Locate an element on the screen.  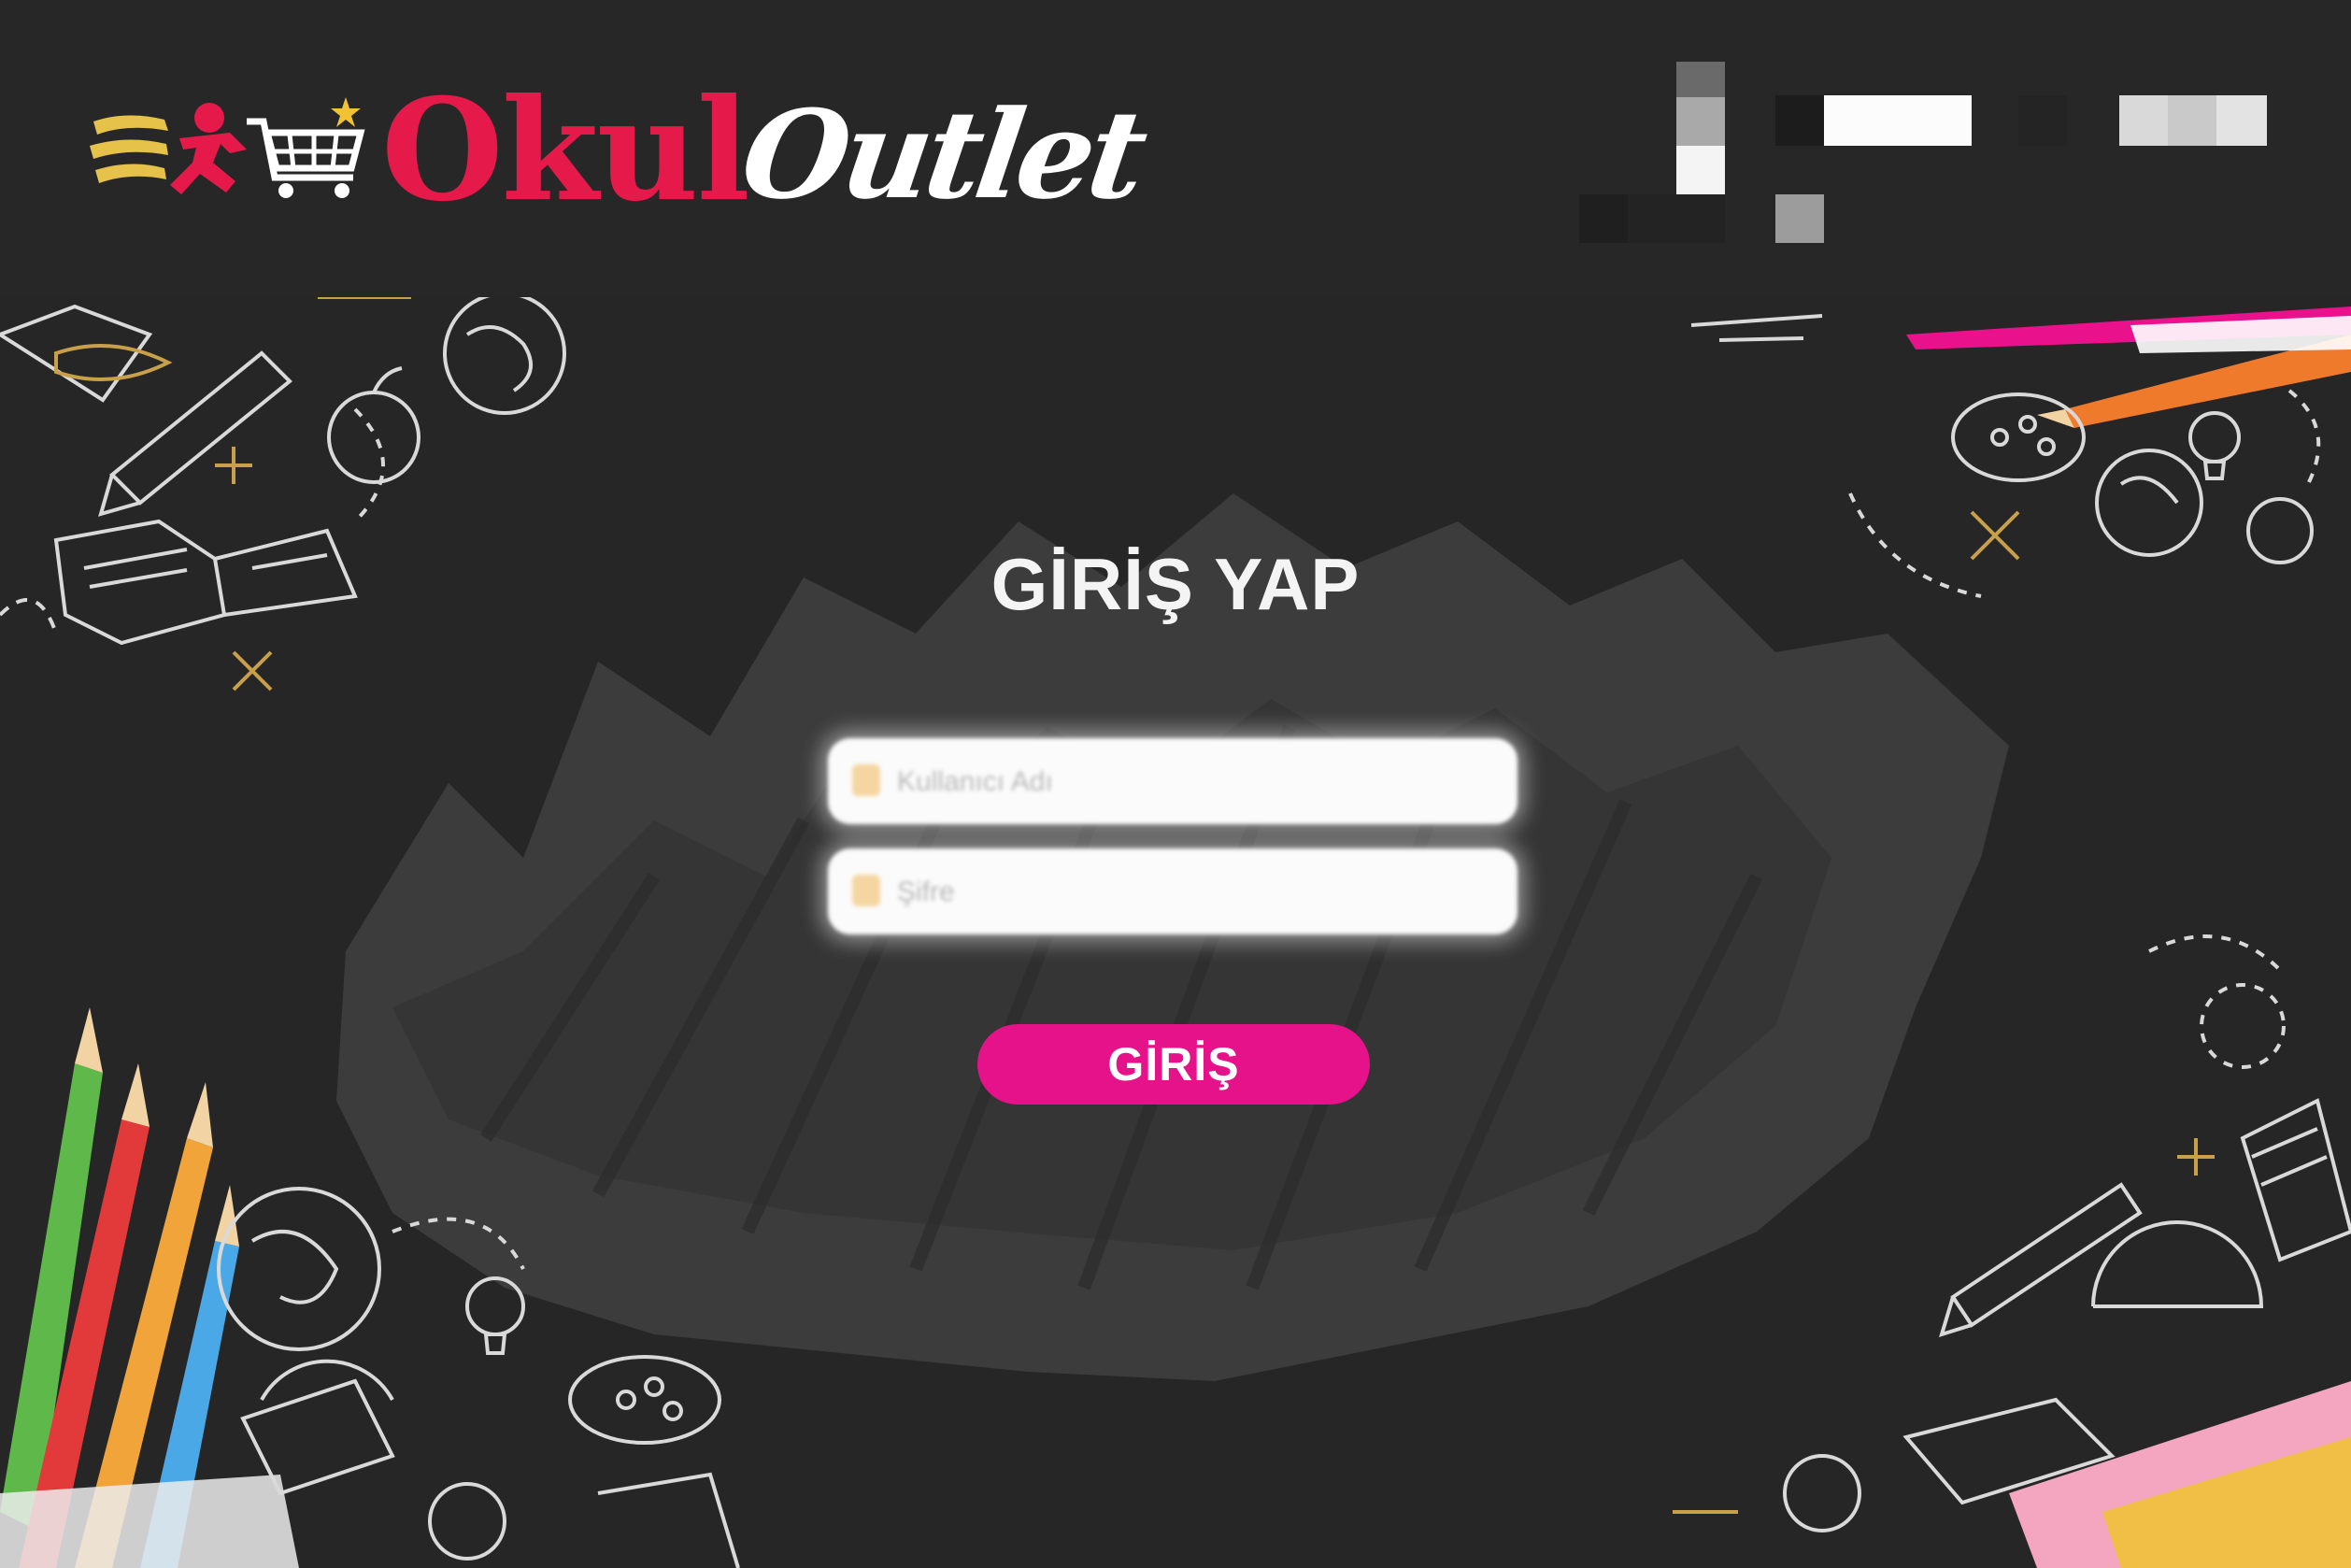
username-field is located at coordinates (1172, 781).